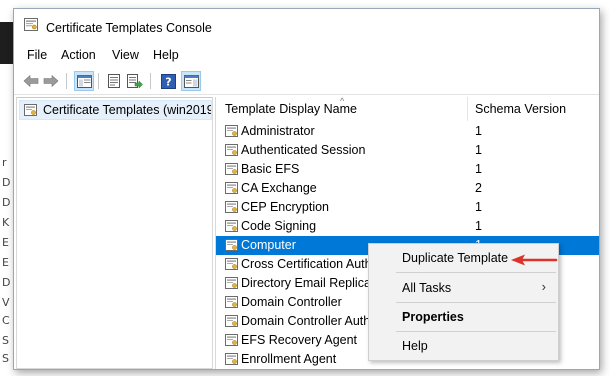  I want to click on forward-button, so click(51, 81).